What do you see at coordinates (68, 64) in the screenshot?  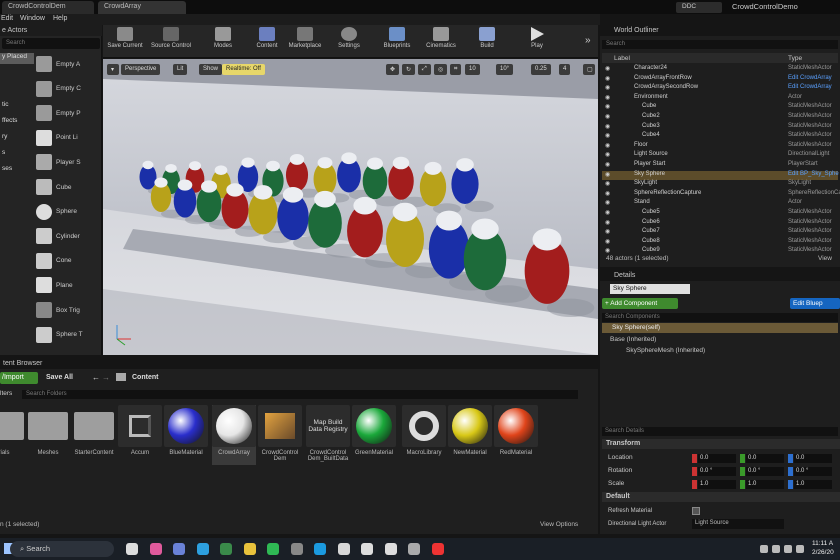 I see `actor-item: Empty A` at bounding box center [68, 64].